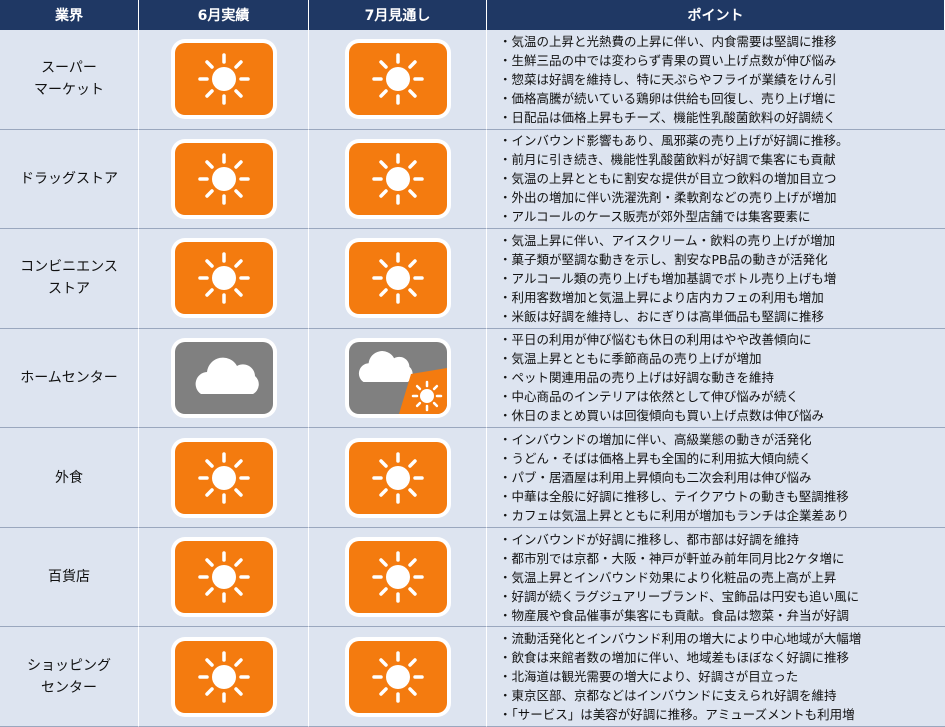 The image size is (945, 727). I want to click on cloudy-icon, so click(223, 377).